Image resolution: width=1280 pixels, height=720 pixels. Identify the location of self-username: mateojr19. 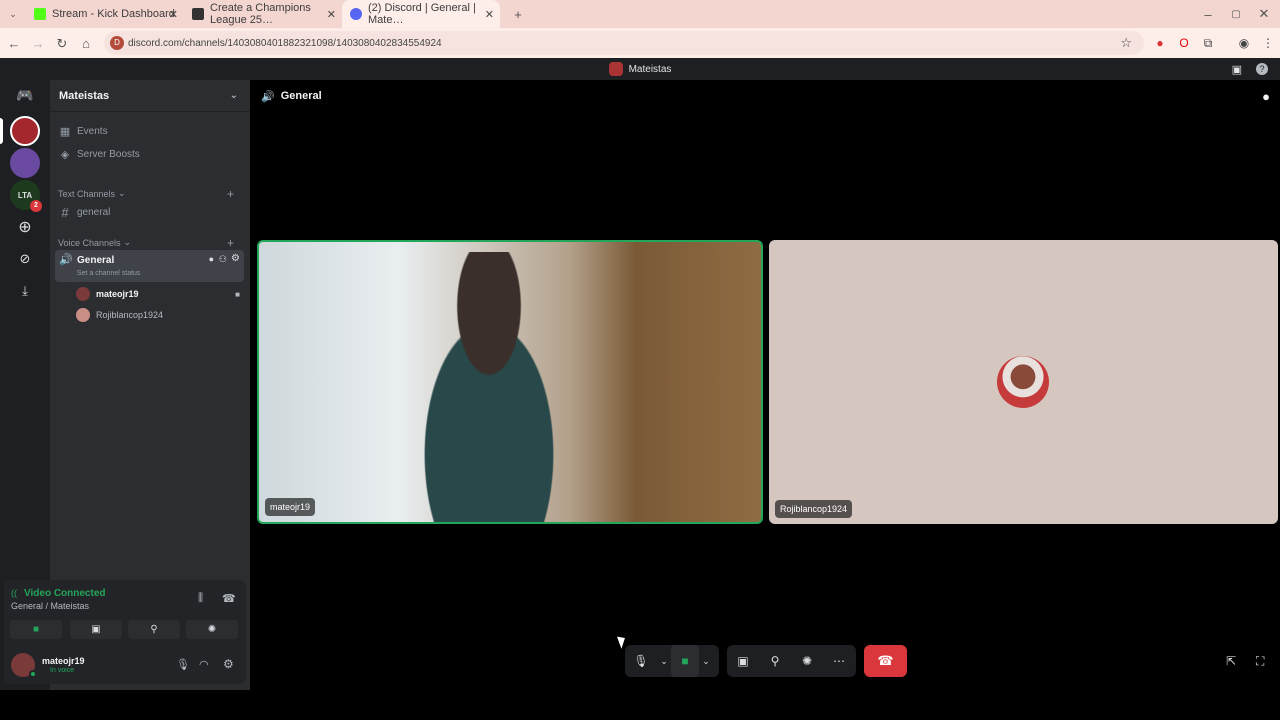
(63, 661).